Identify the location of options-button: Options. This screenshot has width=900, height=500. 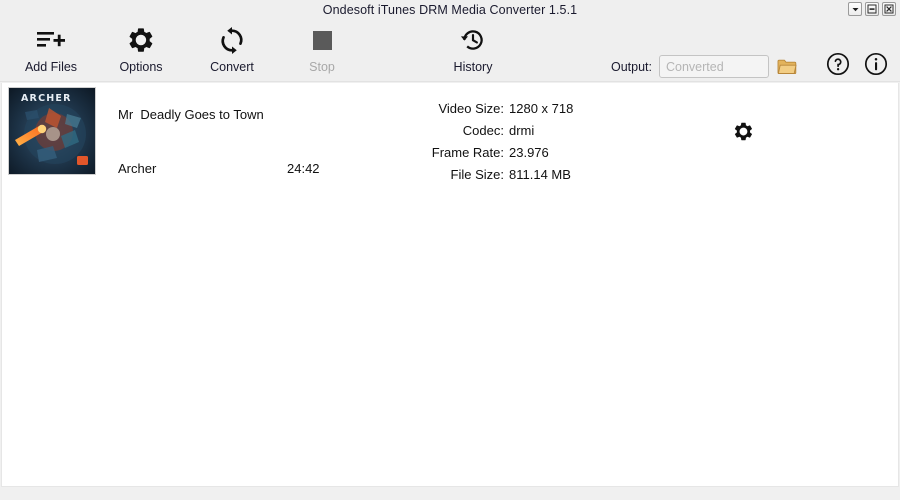
(141, 48).